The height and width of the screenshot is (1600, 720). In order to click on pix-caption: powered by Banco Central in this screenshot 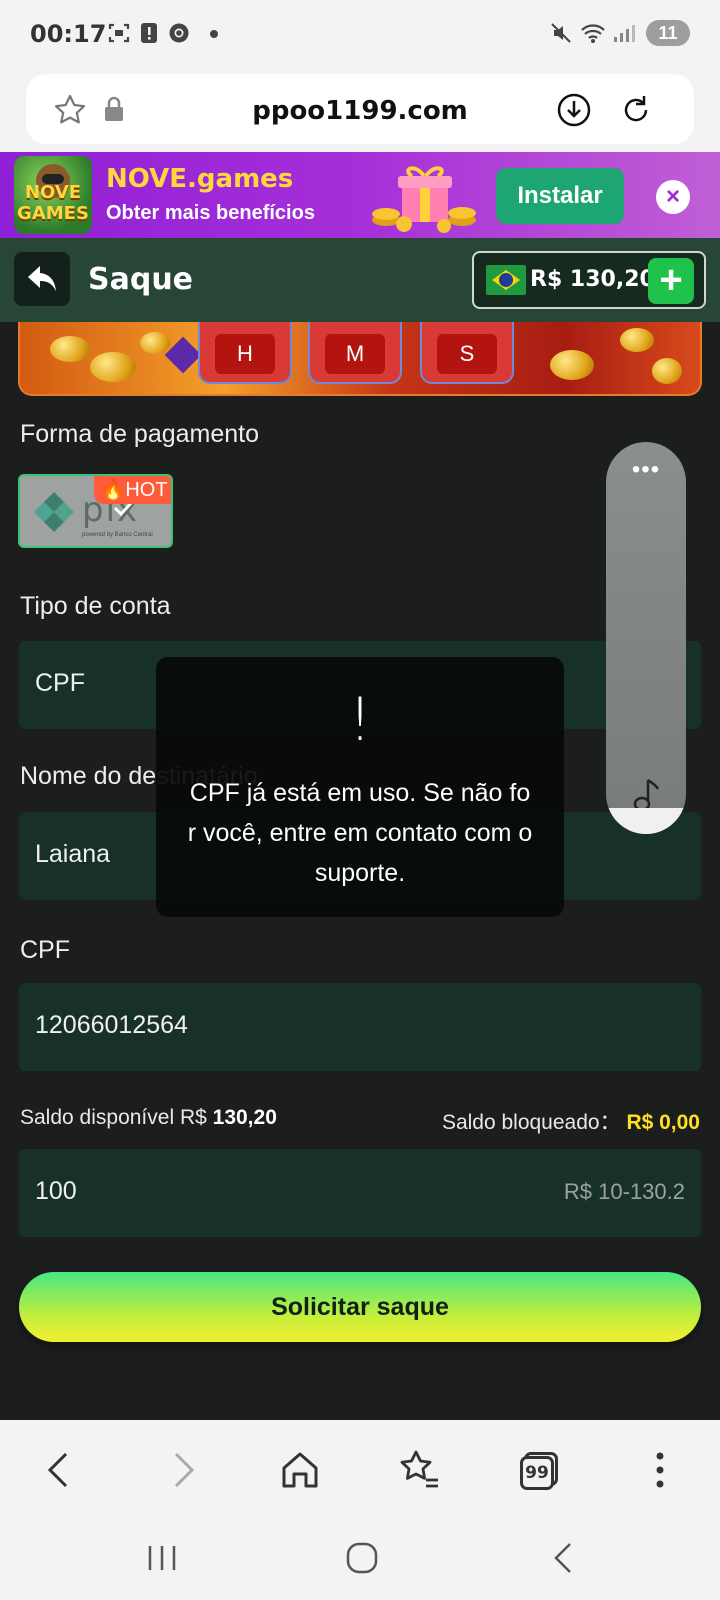, I will do `click(117, 535)`.